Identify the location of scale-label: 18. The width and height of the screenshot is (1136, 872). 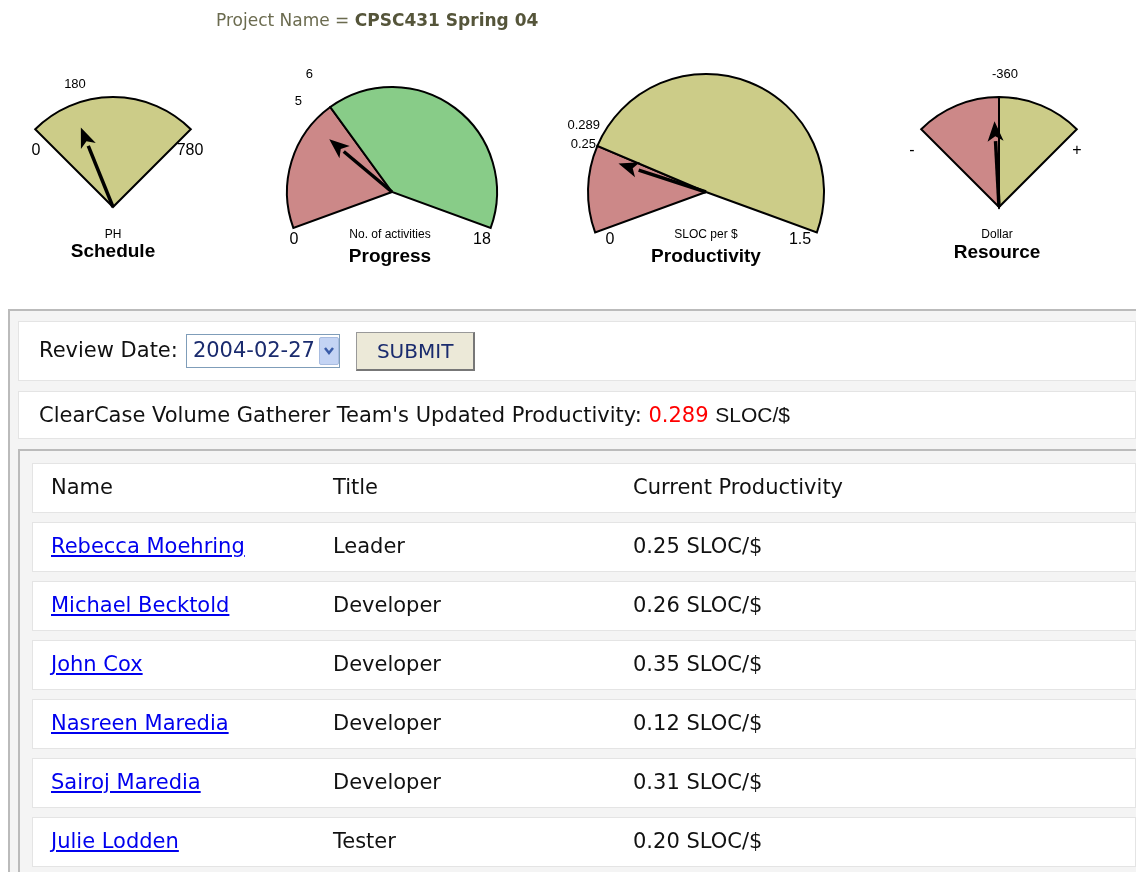
(482, 238).